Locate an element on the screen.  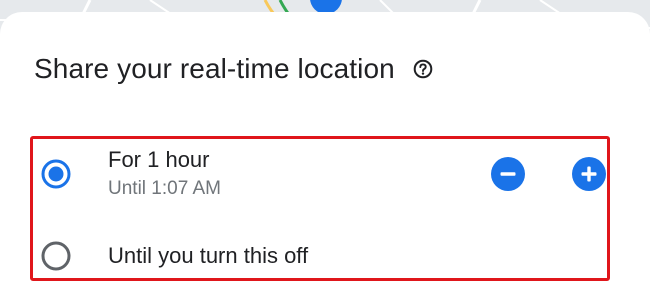
dialog-header: Share your real-time location is located at coordinates (233, 69).